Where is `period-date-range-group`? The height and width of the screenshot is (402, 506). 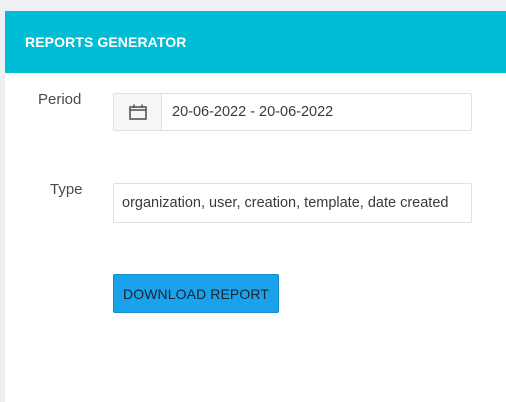 period-date-range-group is located at coordinates (292, 112).